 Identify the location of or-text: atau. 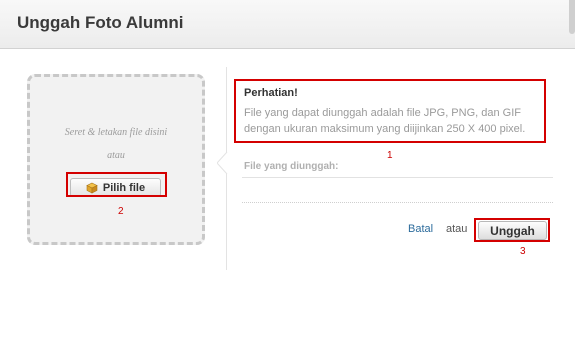
(457, 229).